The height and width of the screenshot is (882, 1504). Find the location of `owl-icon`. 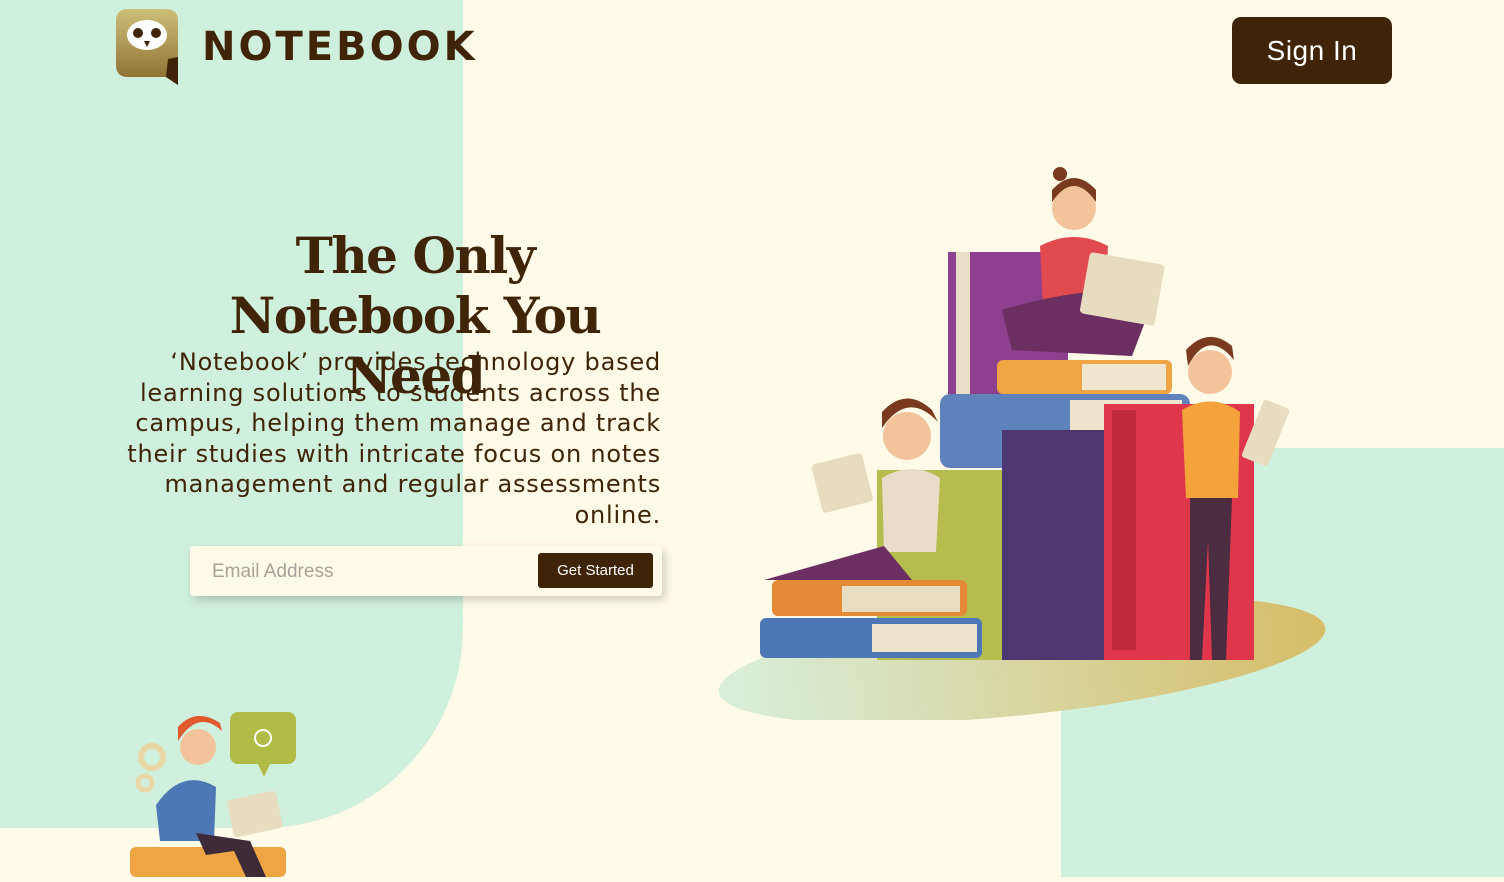

owl-icon is located at coordinates (147, 47).